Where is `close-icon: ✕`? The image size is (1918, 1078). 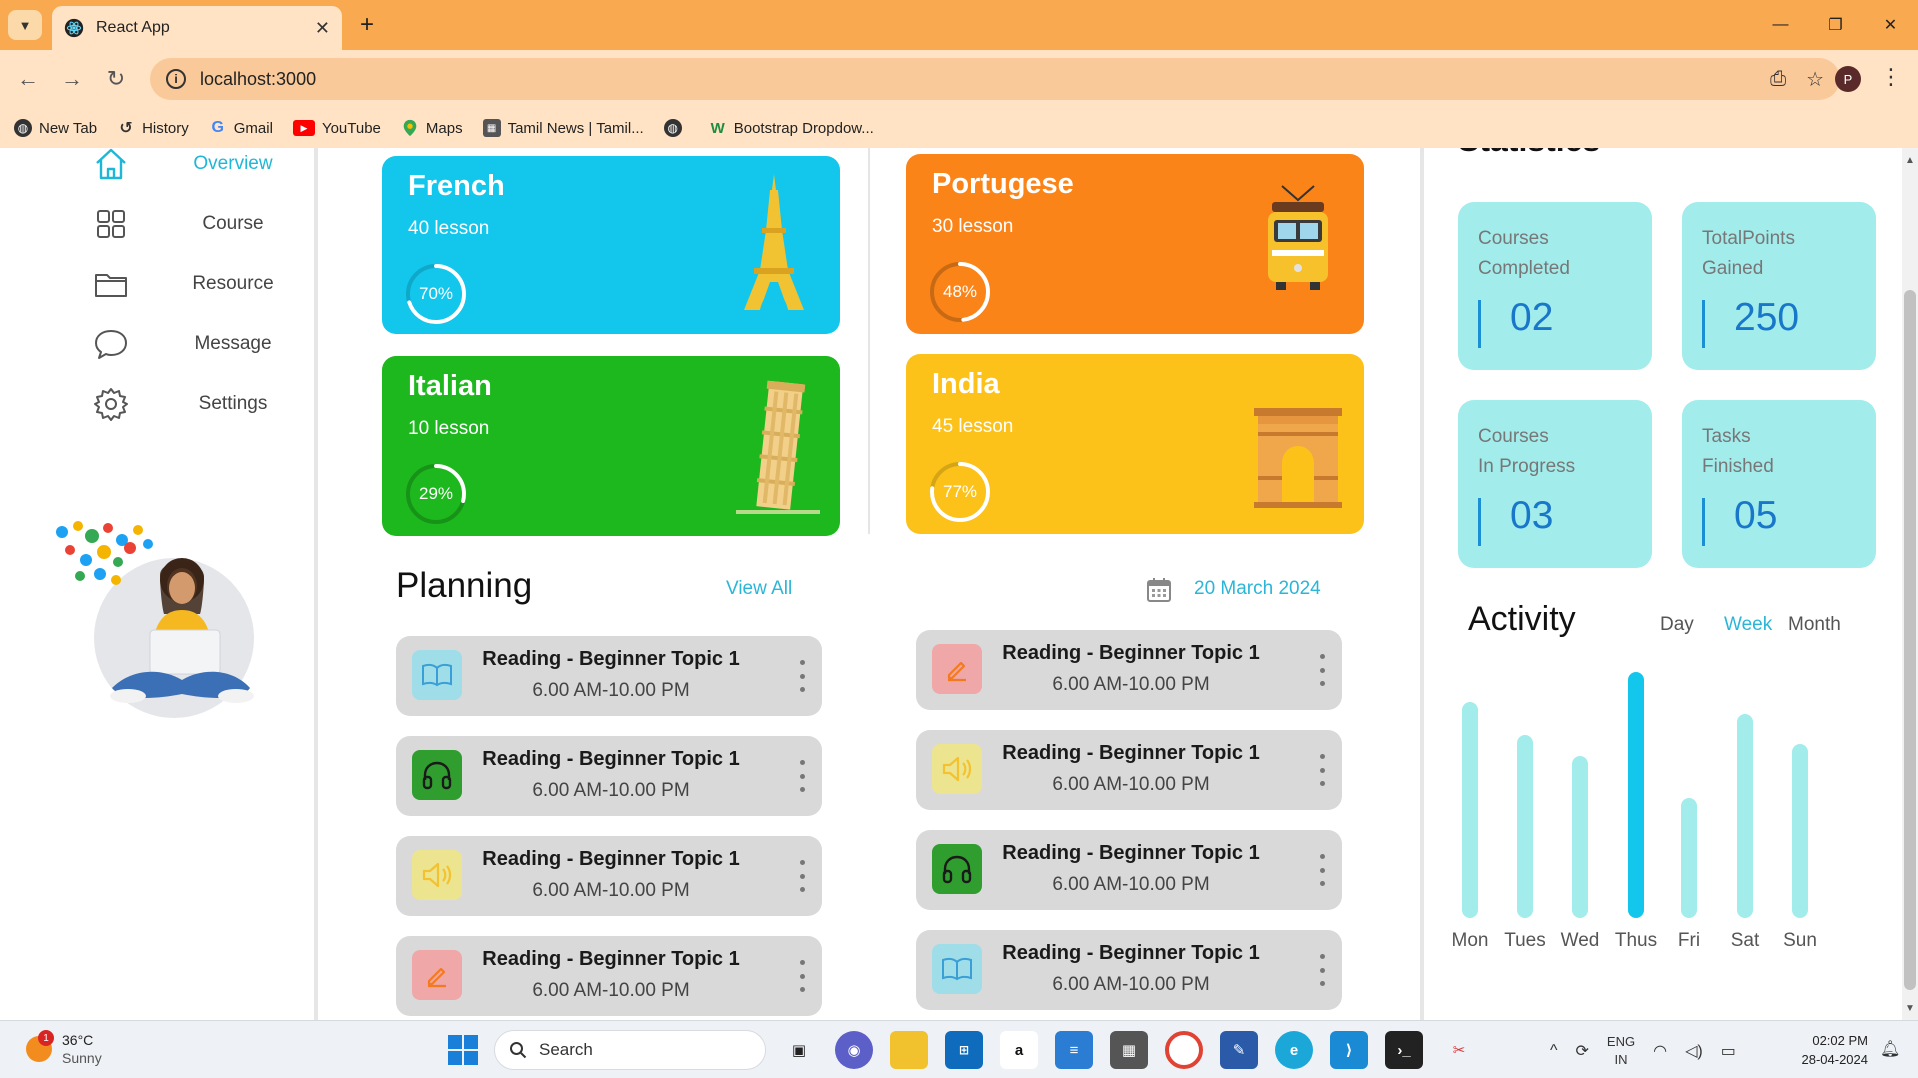 close-icon: ✕ is located at coordinates (322, 28).